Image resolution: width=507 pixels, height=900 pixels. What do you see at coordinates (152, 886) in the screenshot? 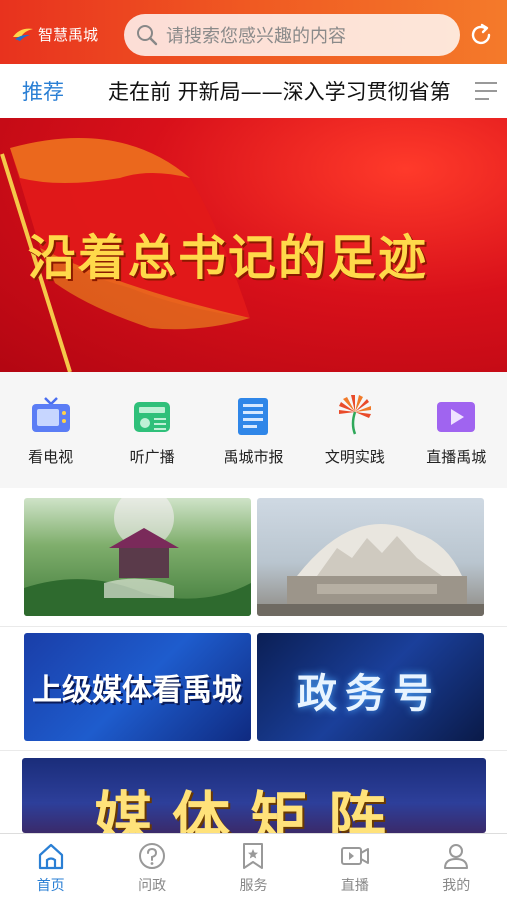
I see `bottom-nav-label: 问政` at bounding box center [152, 886].